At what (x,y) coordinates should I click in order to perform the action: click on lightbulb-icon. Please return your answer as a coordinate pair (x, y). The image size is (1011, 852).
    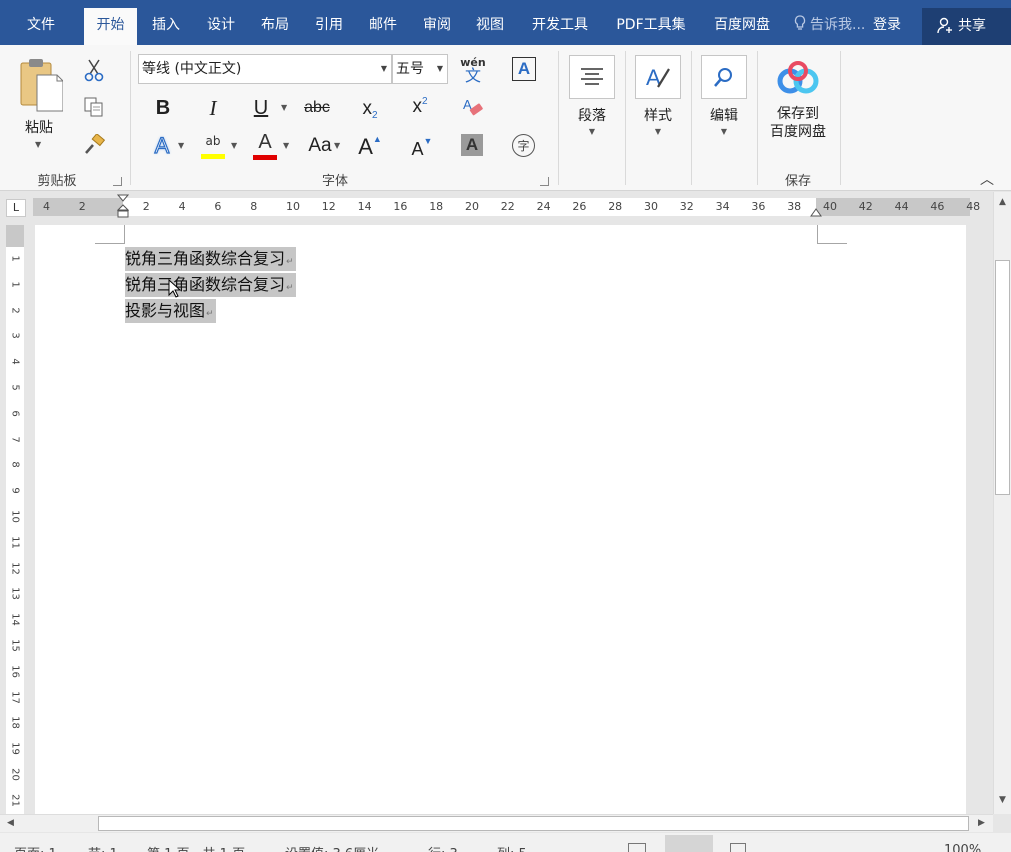
    Looking at the image, I should click on (800, 22).